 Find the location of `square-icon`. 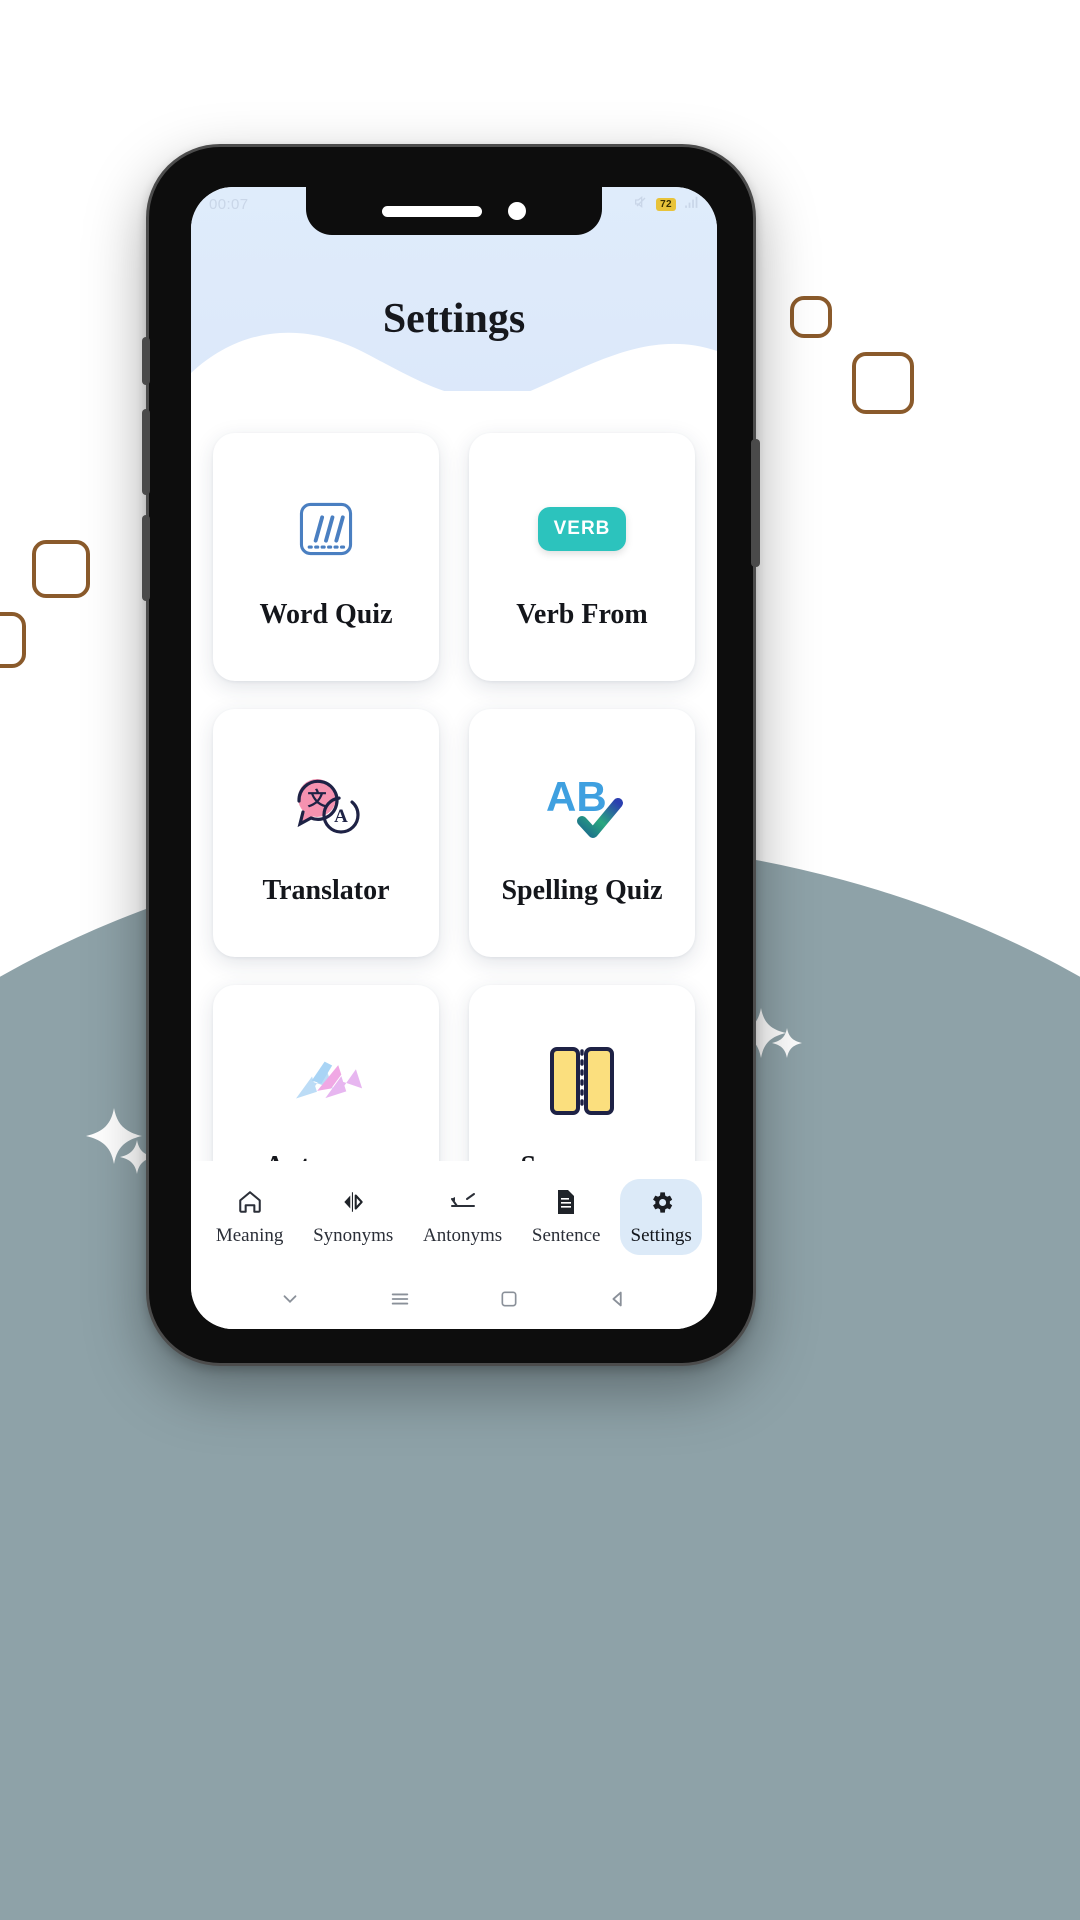

square-icon is located at coordinates (509, 1301).